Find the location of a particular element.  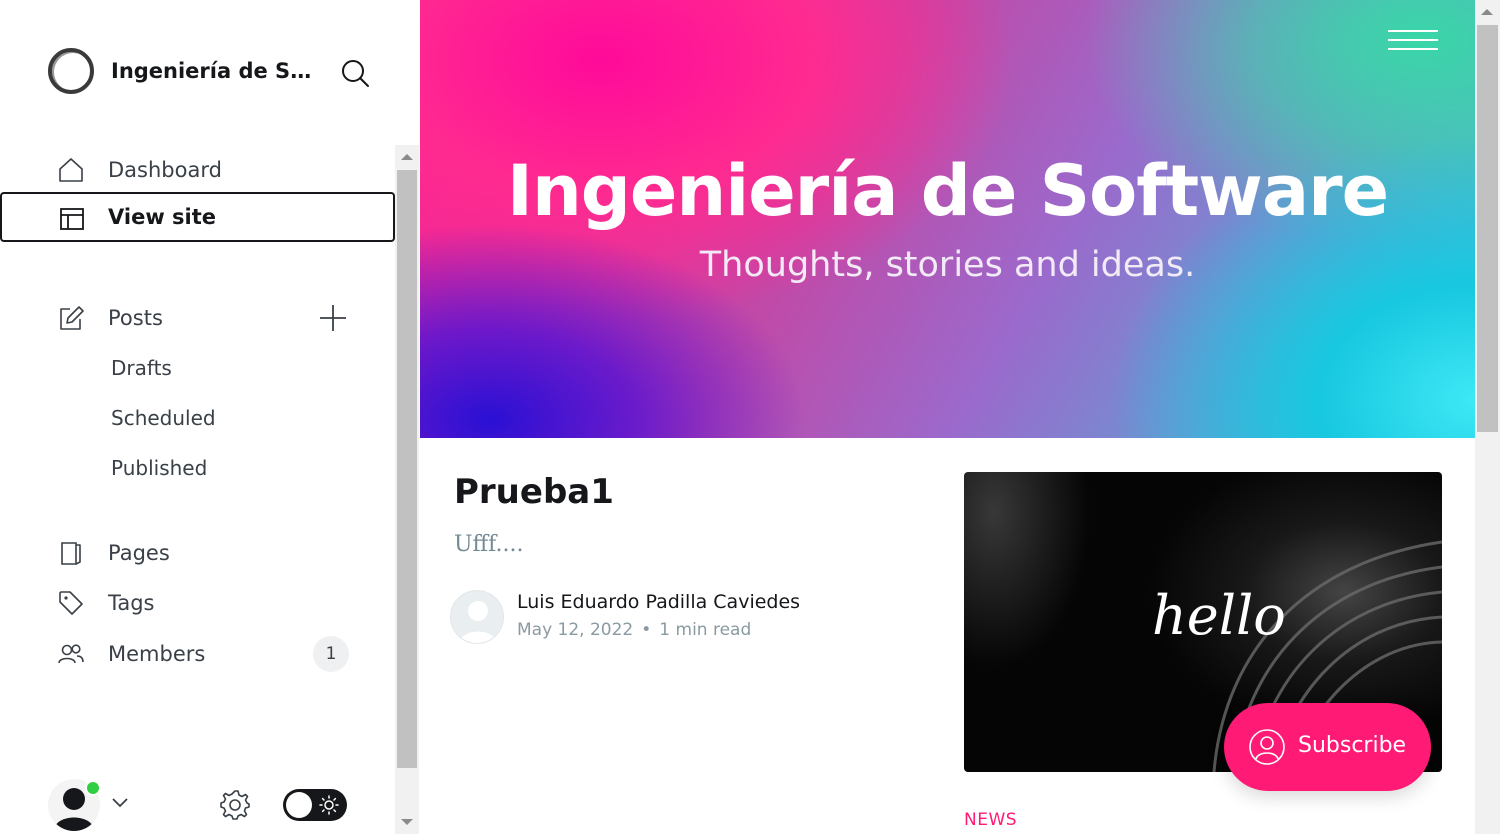

user-circle-icon is located at coordinates (1267, 747).